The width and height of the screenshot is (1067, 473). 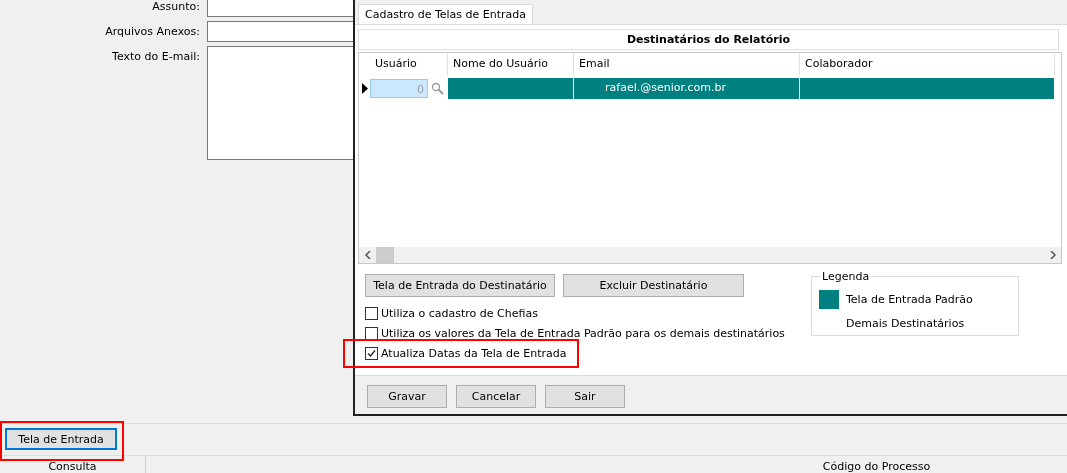 What do you see at coordinates (909, 299) in the screenshot?
I see `legend-label: Tela de Entrada Padrão` at bounding box center [909, 299].